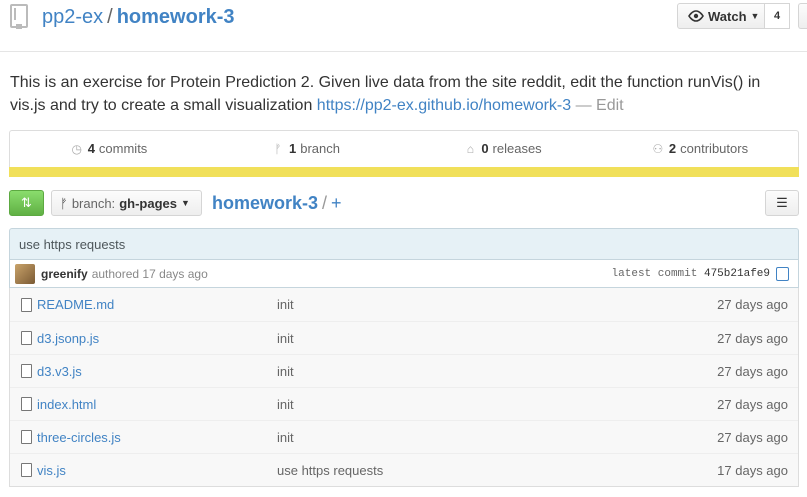  Describe the element at coordinates (25, 273) in the screenshot. I see `avatar` at that location.